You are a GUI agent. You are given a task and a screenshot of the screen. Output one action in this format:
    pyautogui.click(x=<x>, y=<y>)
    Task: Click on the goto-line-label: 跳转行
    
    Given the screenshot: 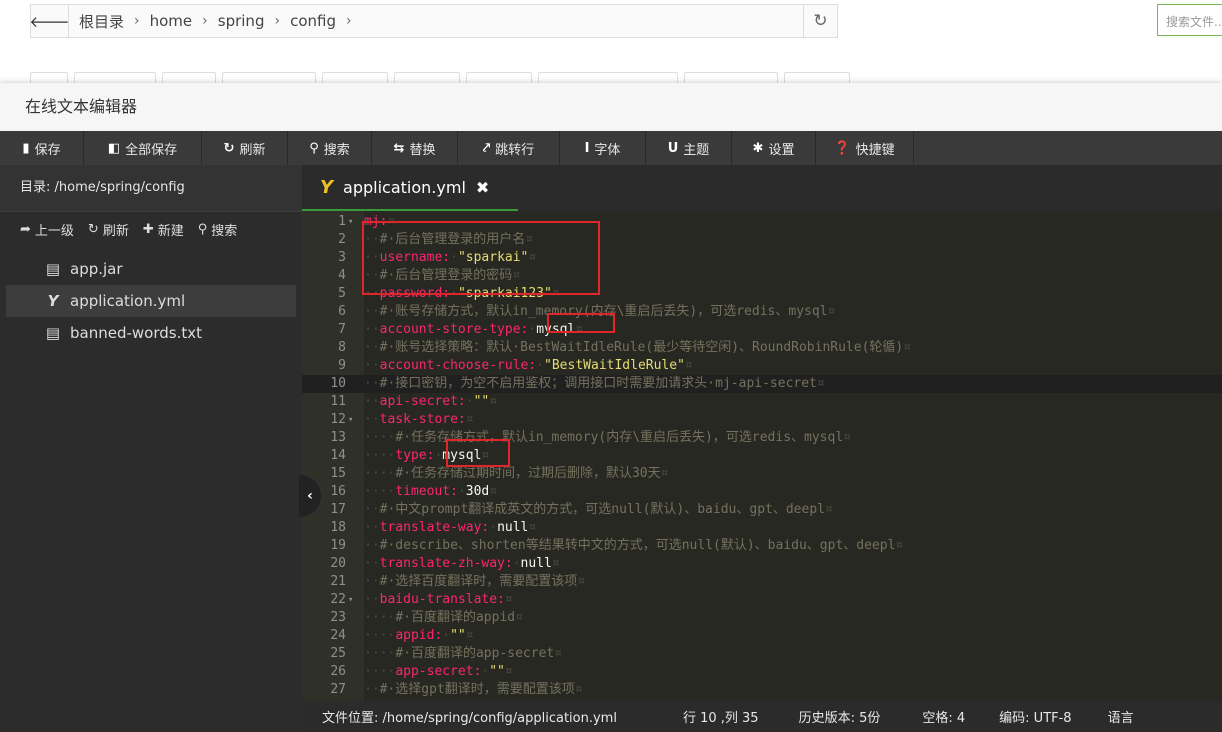 What is the action you would take?
    pyautogui.click(x=515, y=150)
    